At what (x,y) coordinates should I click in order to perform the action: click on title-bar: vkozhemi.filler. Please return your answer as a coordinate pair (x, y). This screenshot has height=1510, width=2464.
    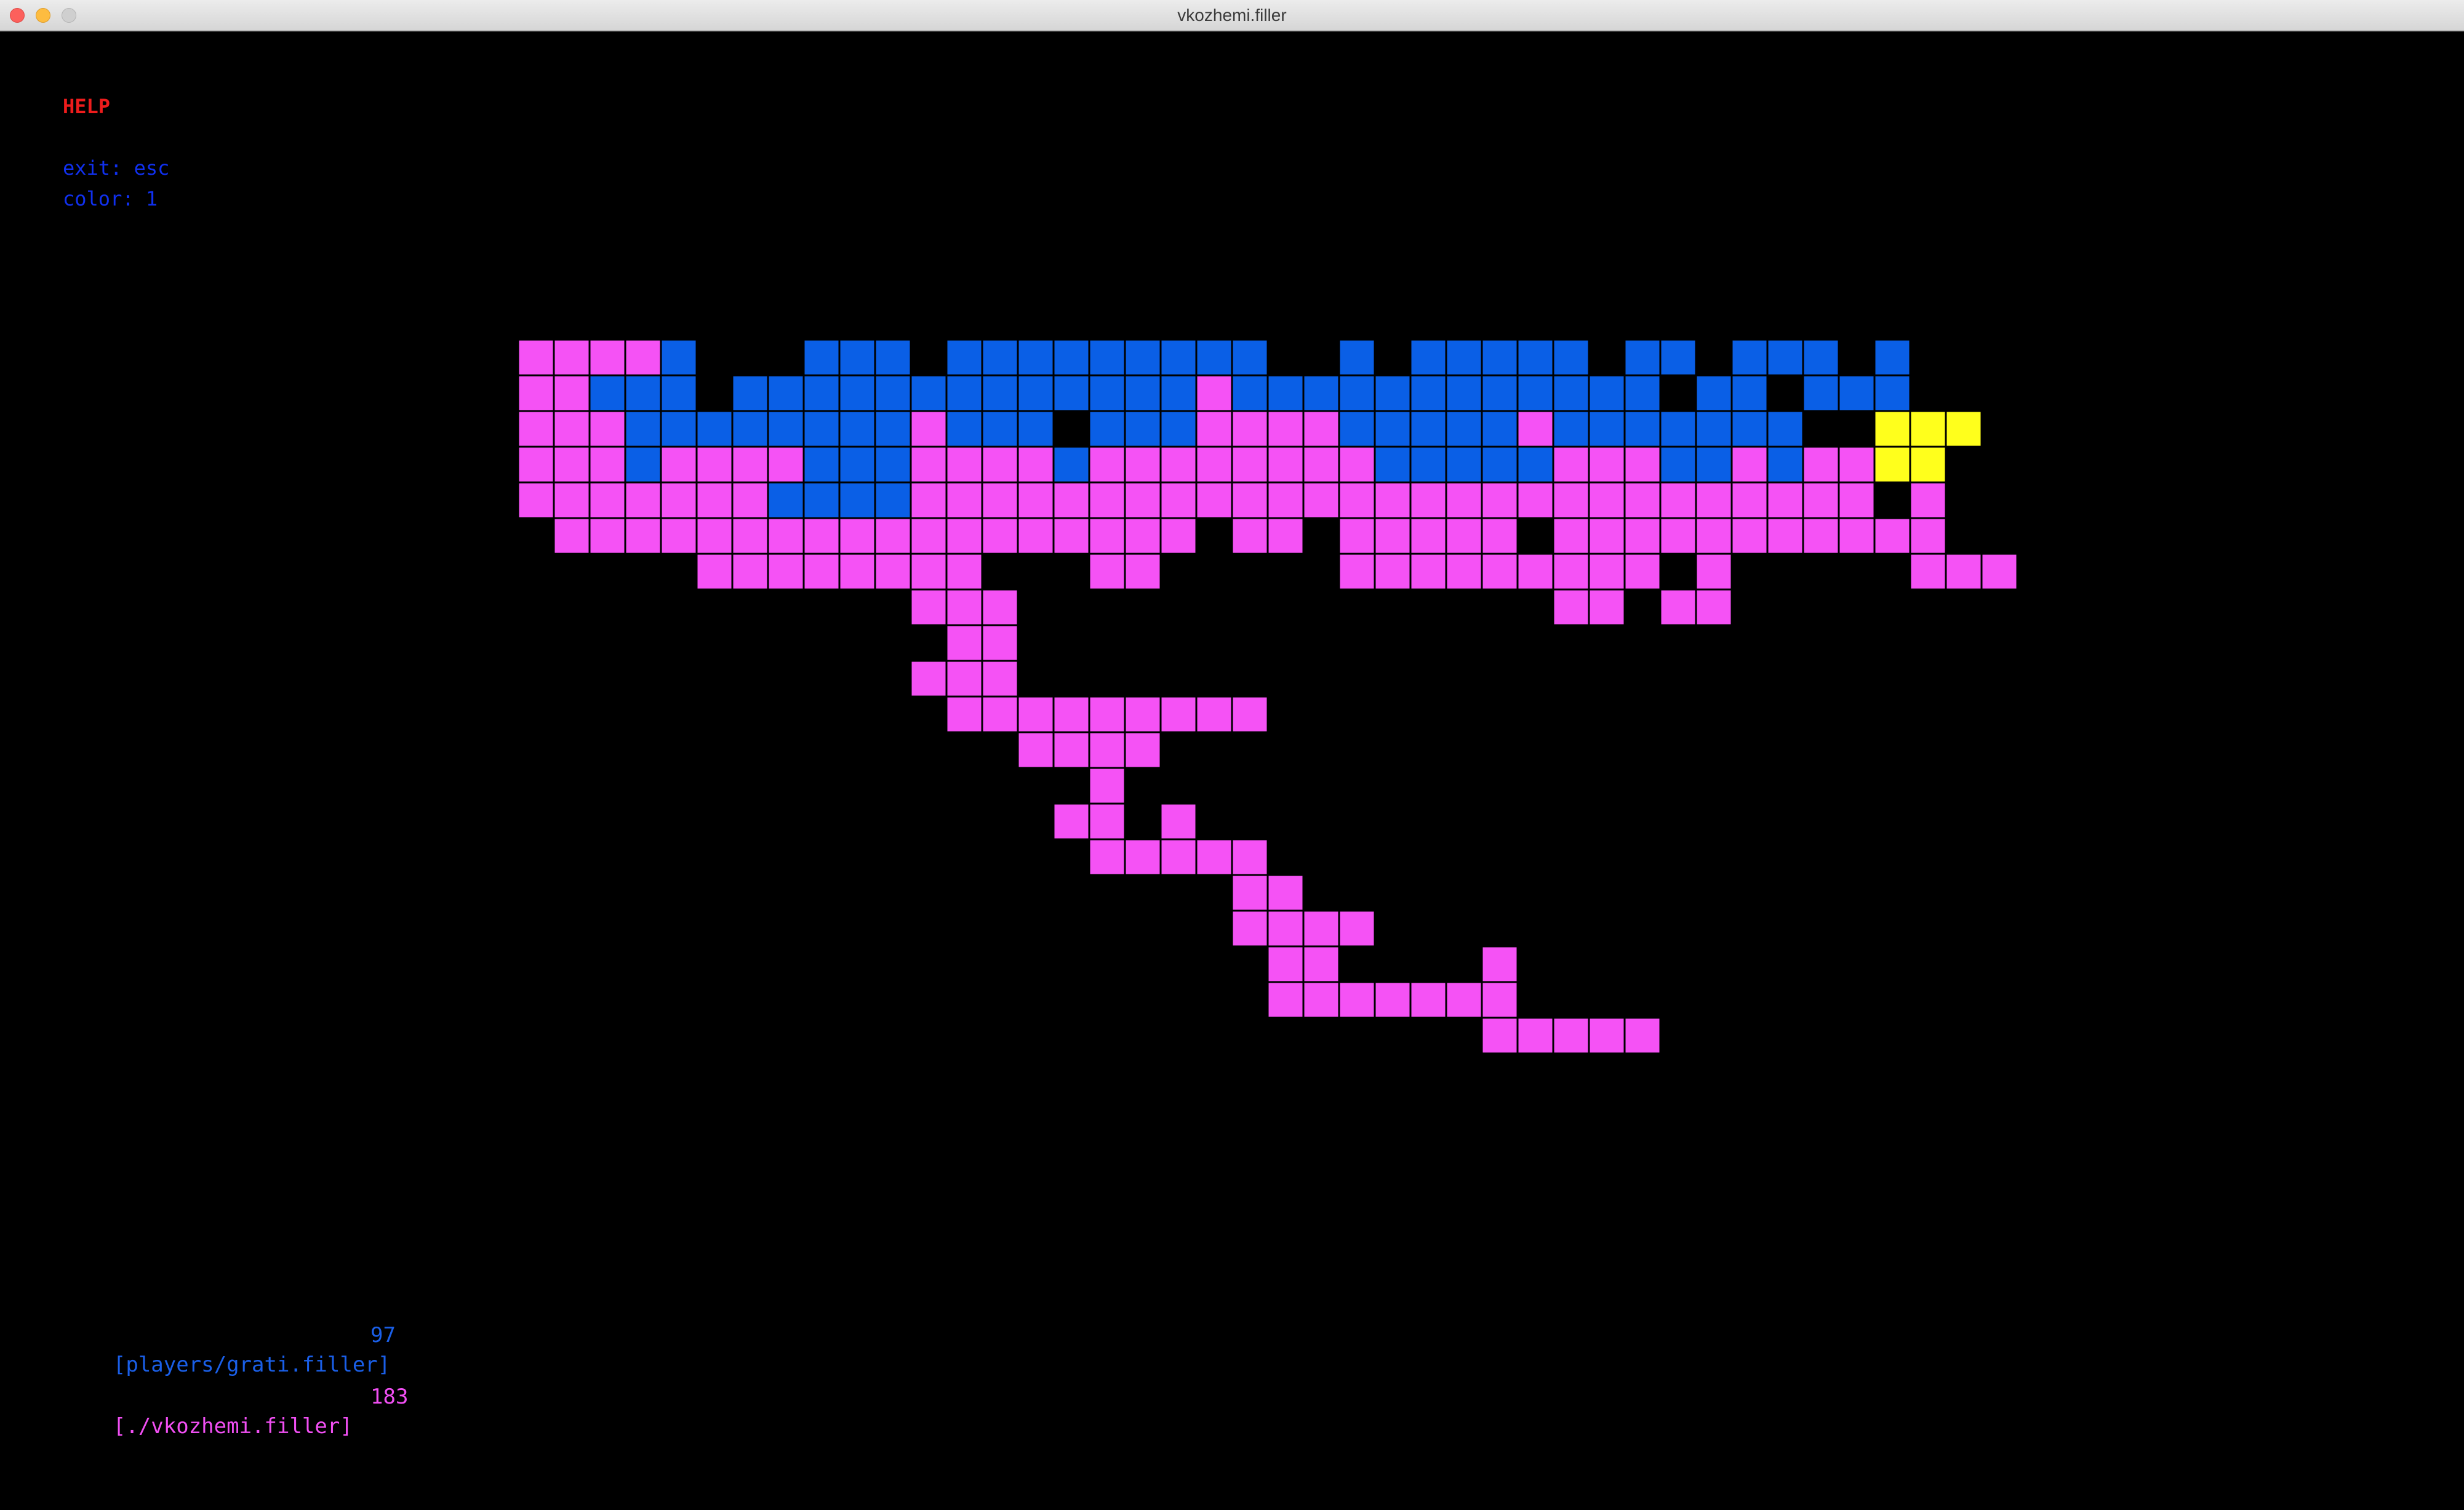
    Looking at the image, I should click on (1232, 15).